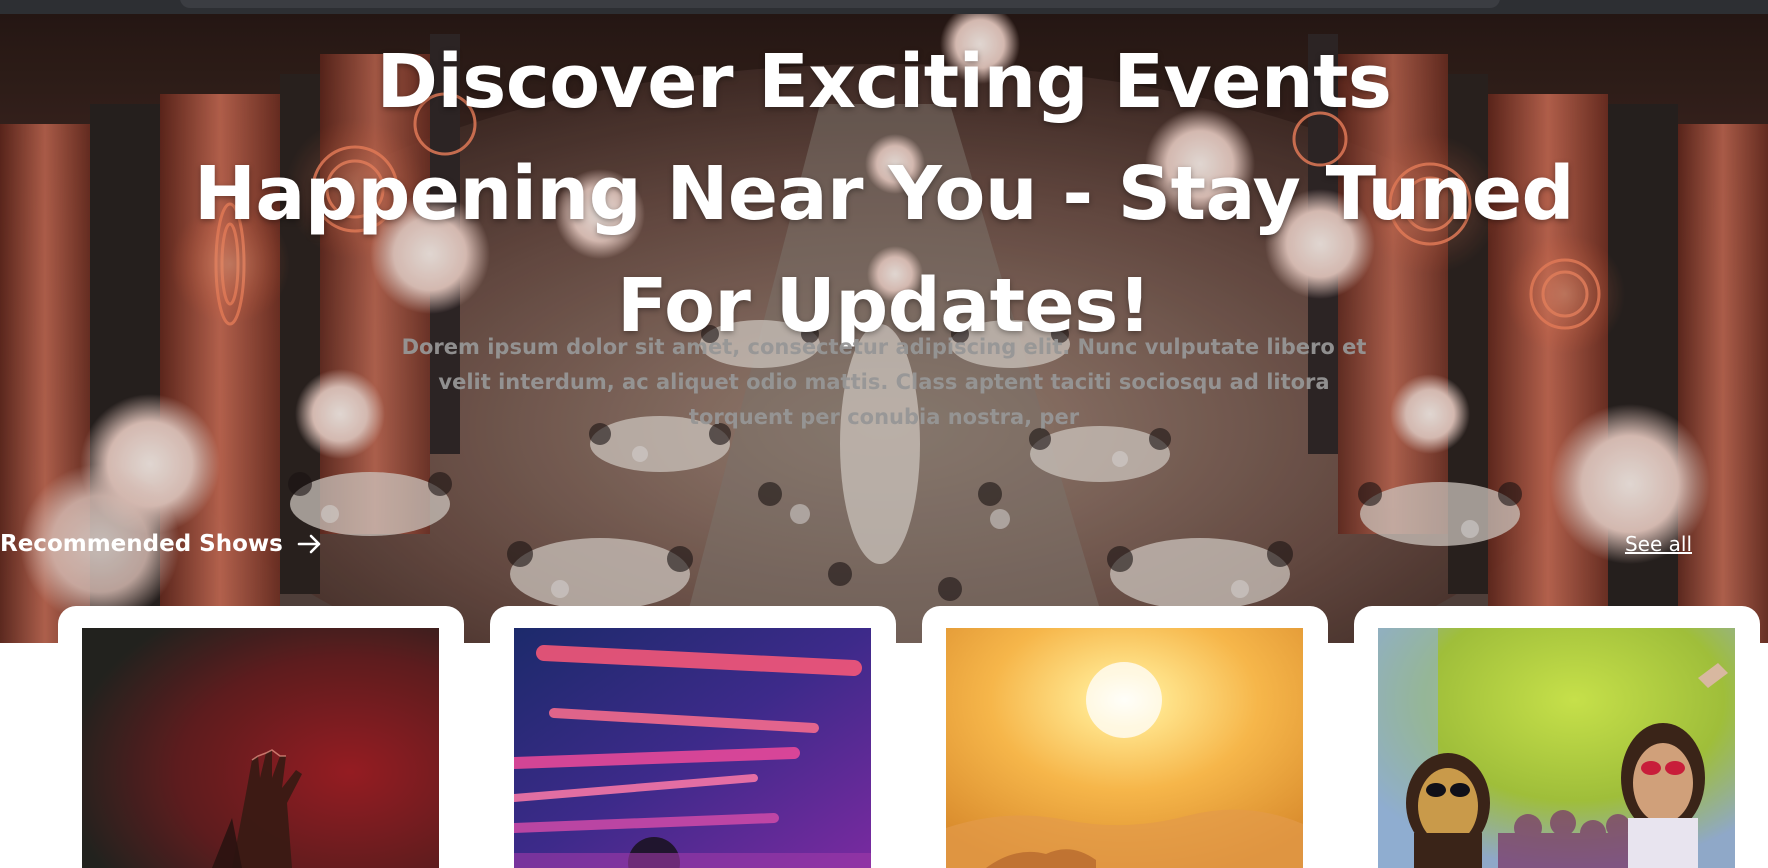 The width and height of the screenshot is (1768, 868). I want to click on recommended-shows-link: Recommended Shows, so click(161, 544).